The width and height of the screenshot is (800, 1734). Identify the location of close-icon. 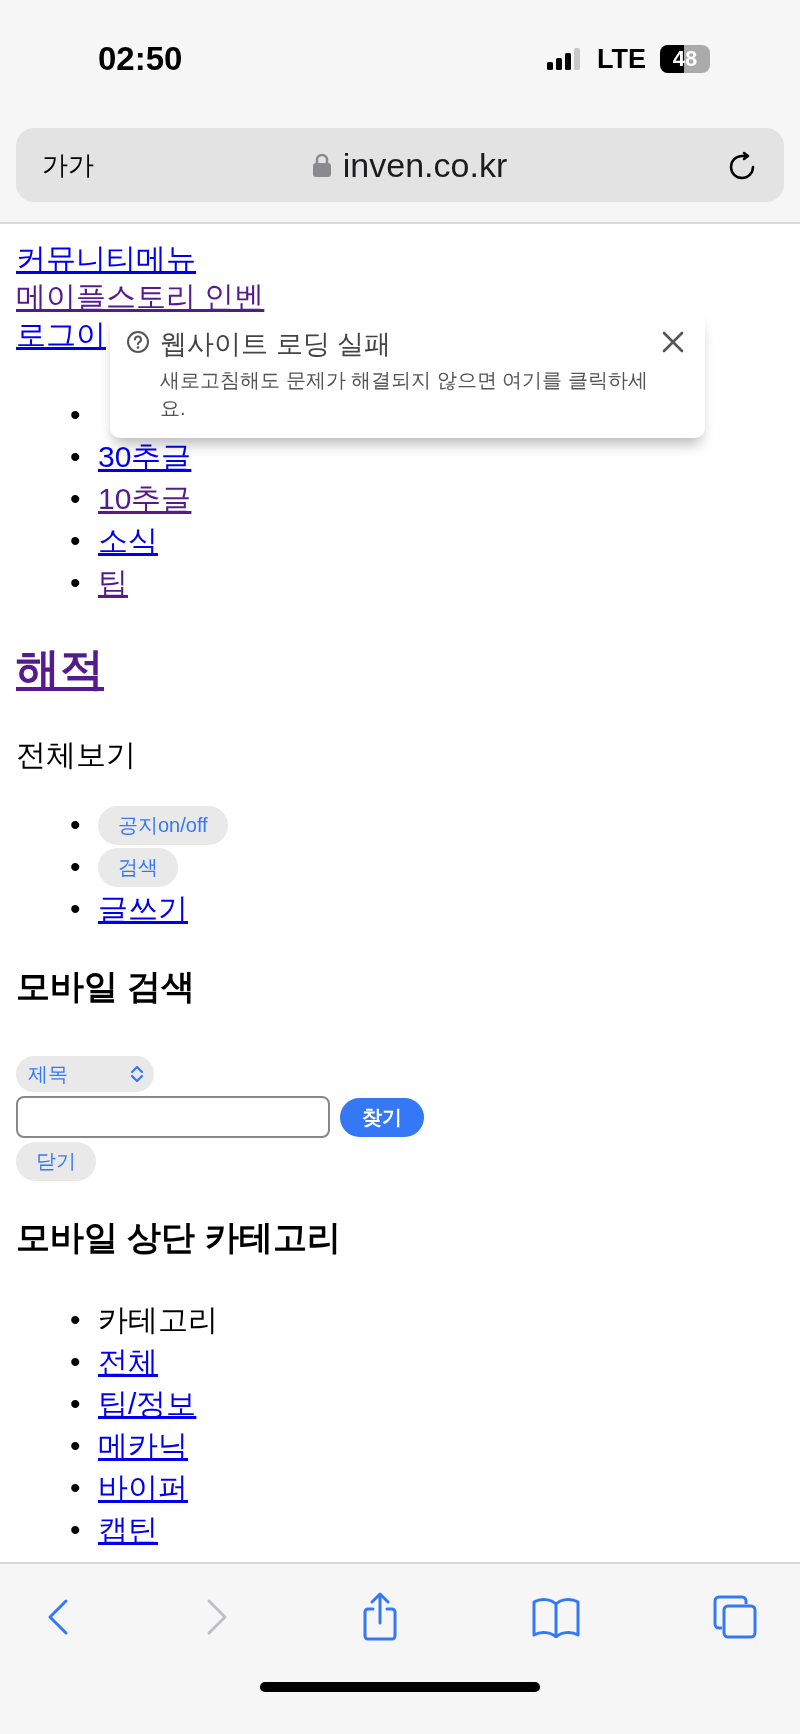
(673, 342).